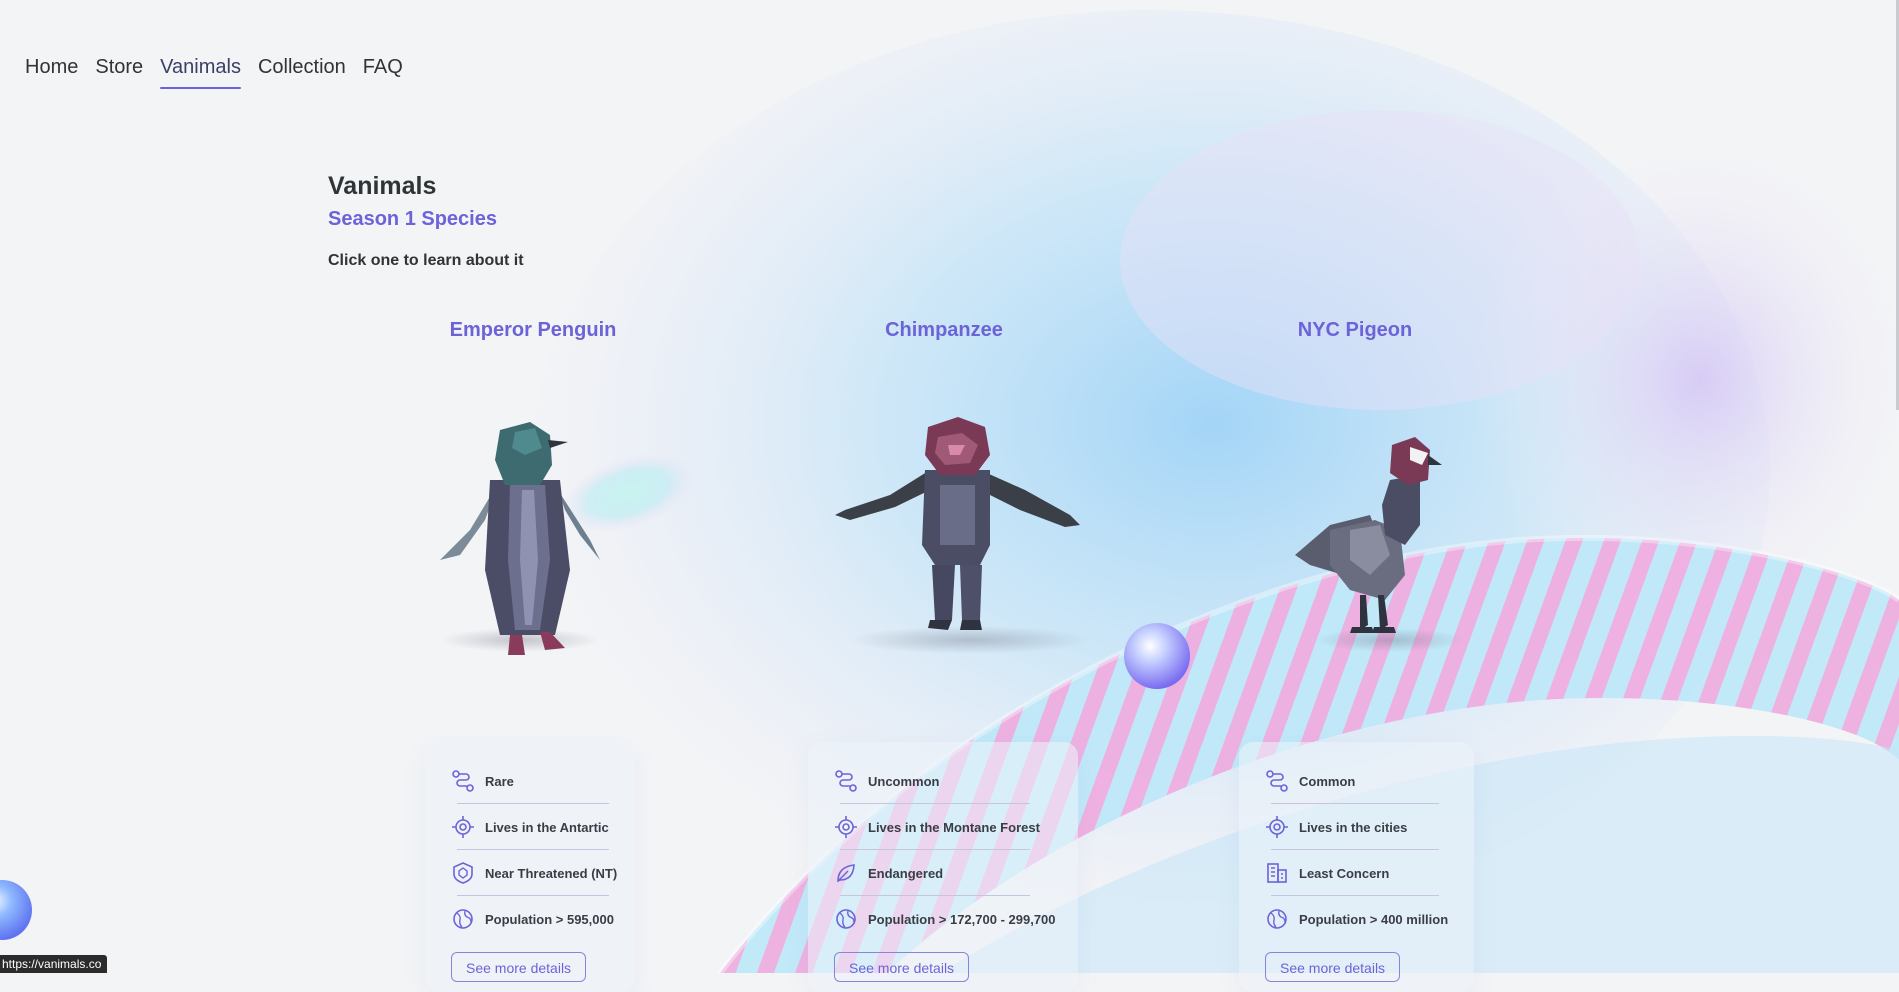 The height and width of the screenshot is (992, 1899). I want to click on species-name-penguin: Emperor Penguin, so click(533, 330).